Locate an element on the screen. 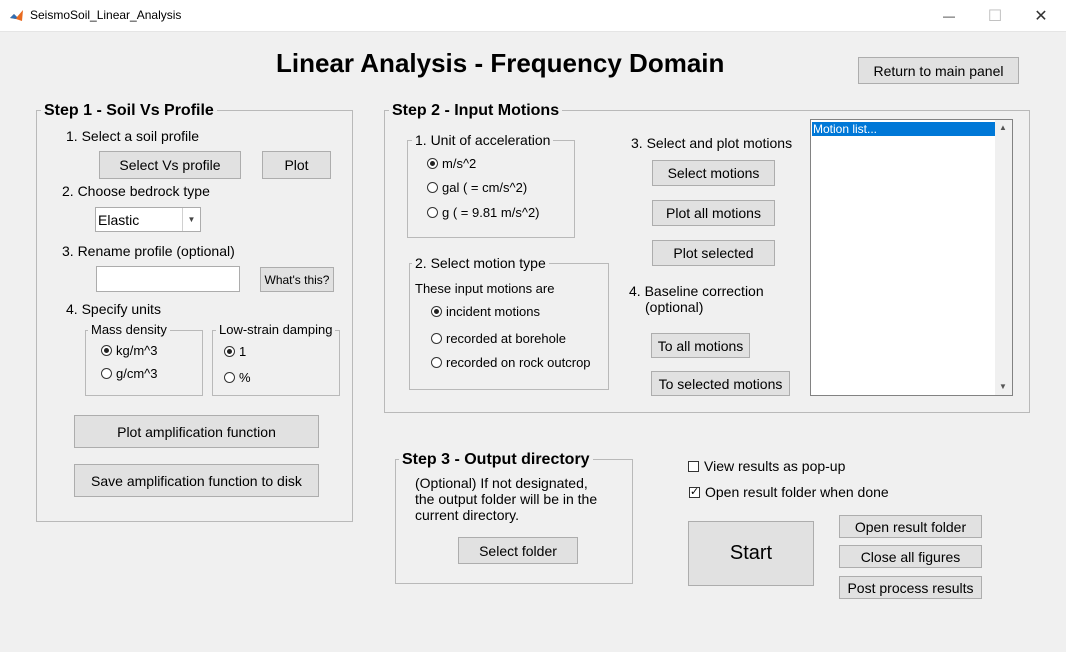 The height and width of the screenshot is (652, 1066). matlab-icon is located at coordinates (16, 15).